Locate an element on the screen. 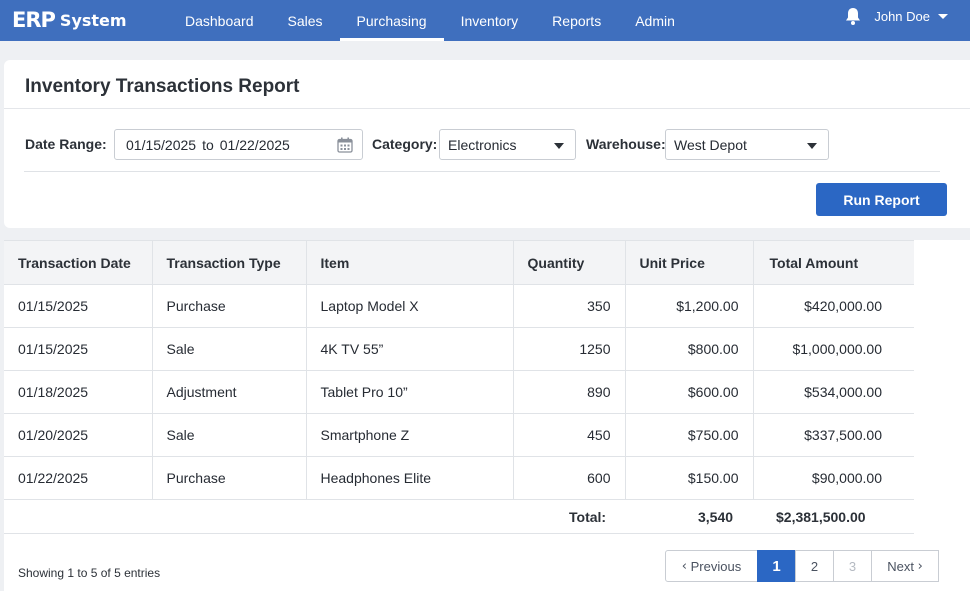 Image resolution: width=970 pixels, height=591 pixels. cell-type: Adjustment is located at coordinates (229, 392).